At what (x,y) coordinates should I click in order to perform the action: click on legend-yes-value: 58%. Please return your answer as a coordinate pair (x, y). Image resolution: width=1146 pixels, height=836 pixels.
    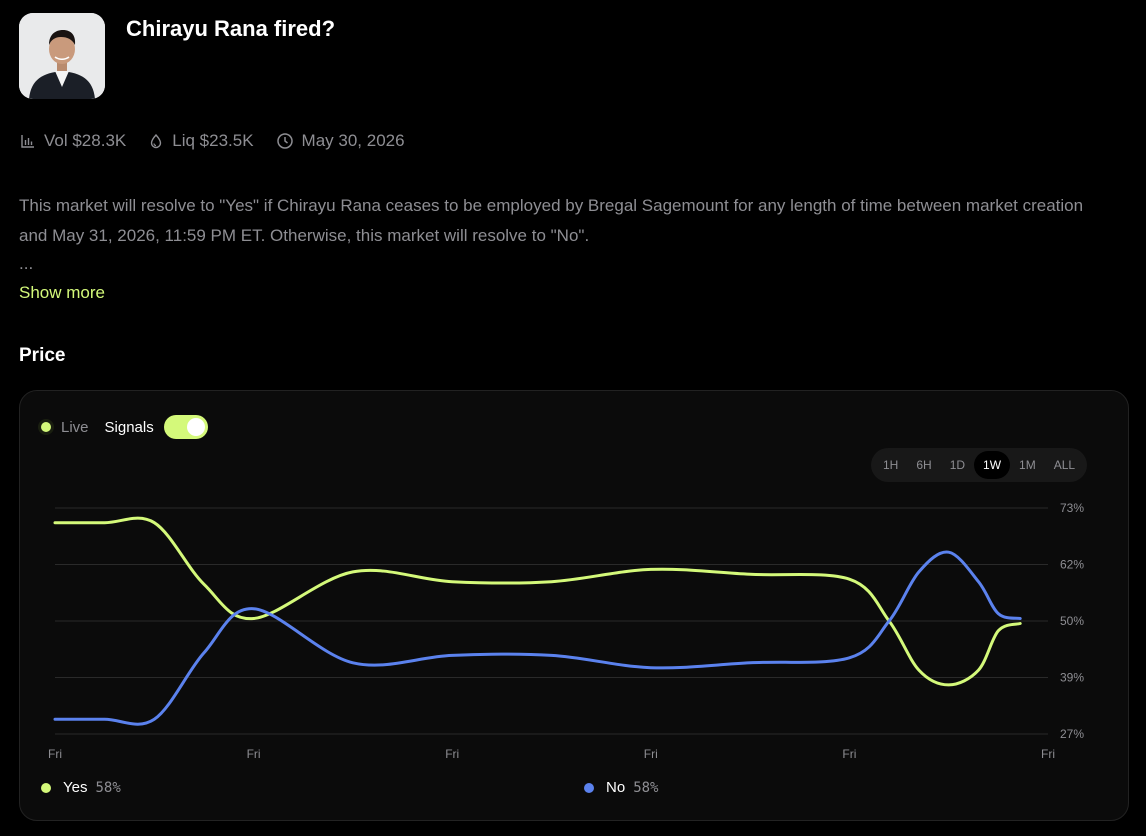
    Looking at the image, I should click on (108, 787).